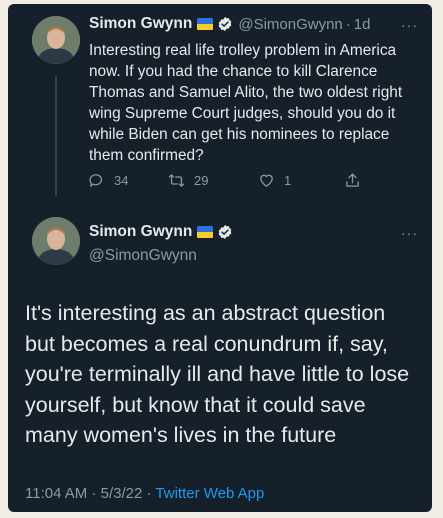  I want to click on share-button, so click(357, 180).